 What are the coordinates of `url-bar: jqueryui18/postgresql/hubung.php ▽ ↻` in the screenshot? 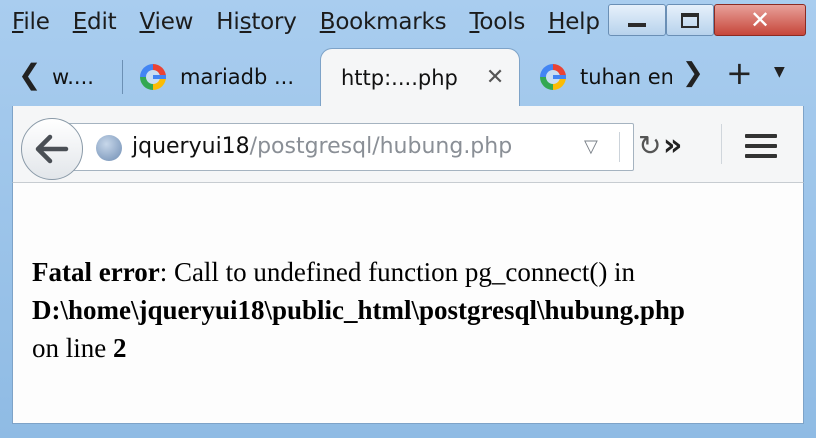 It's located at (361, 147).